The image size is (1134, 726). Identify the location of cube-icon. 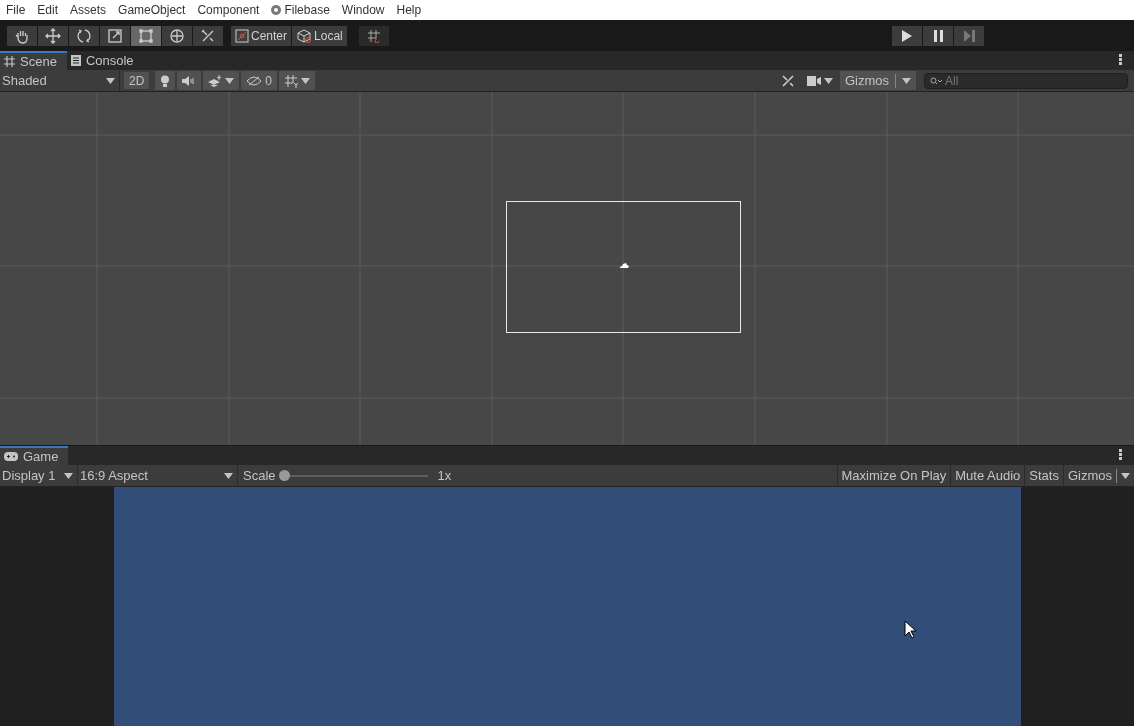
(304, 35).